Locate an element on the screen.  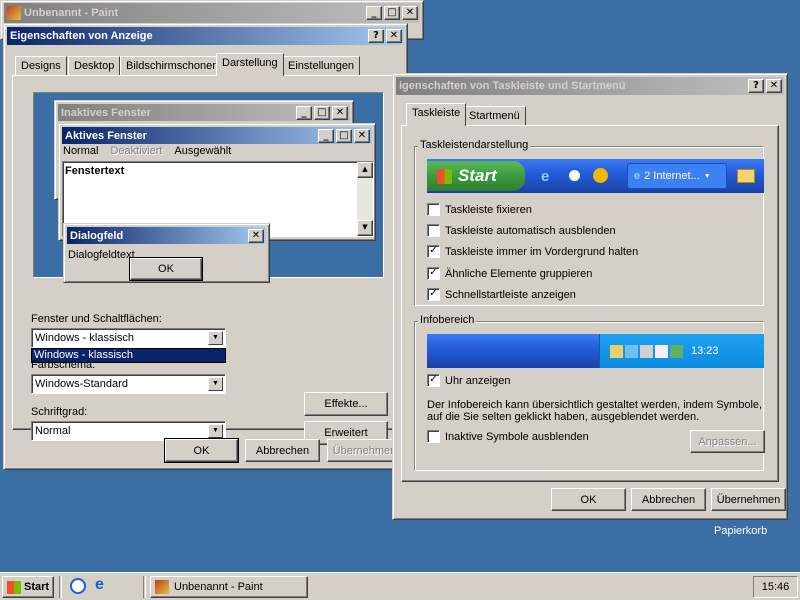
quick-launch-ie-e-icon: e is located at coordinates (99, 585).